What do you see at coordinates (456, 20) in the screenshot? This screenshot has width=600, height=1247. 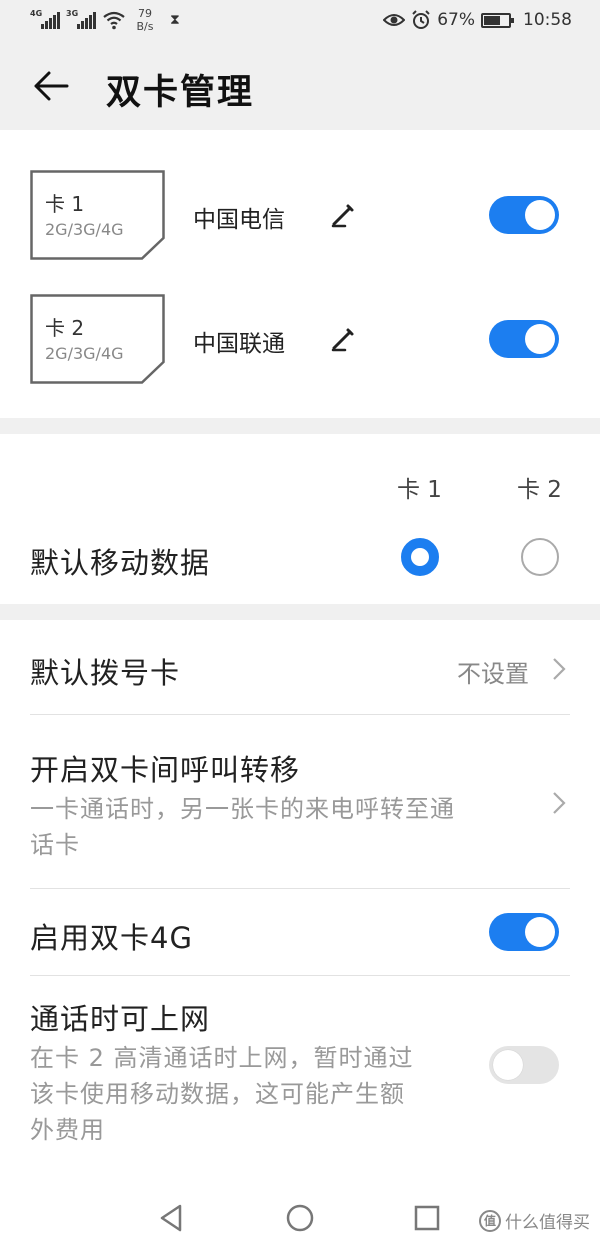 I see `battery-percent: 67%` at bounding box center [456, 20].